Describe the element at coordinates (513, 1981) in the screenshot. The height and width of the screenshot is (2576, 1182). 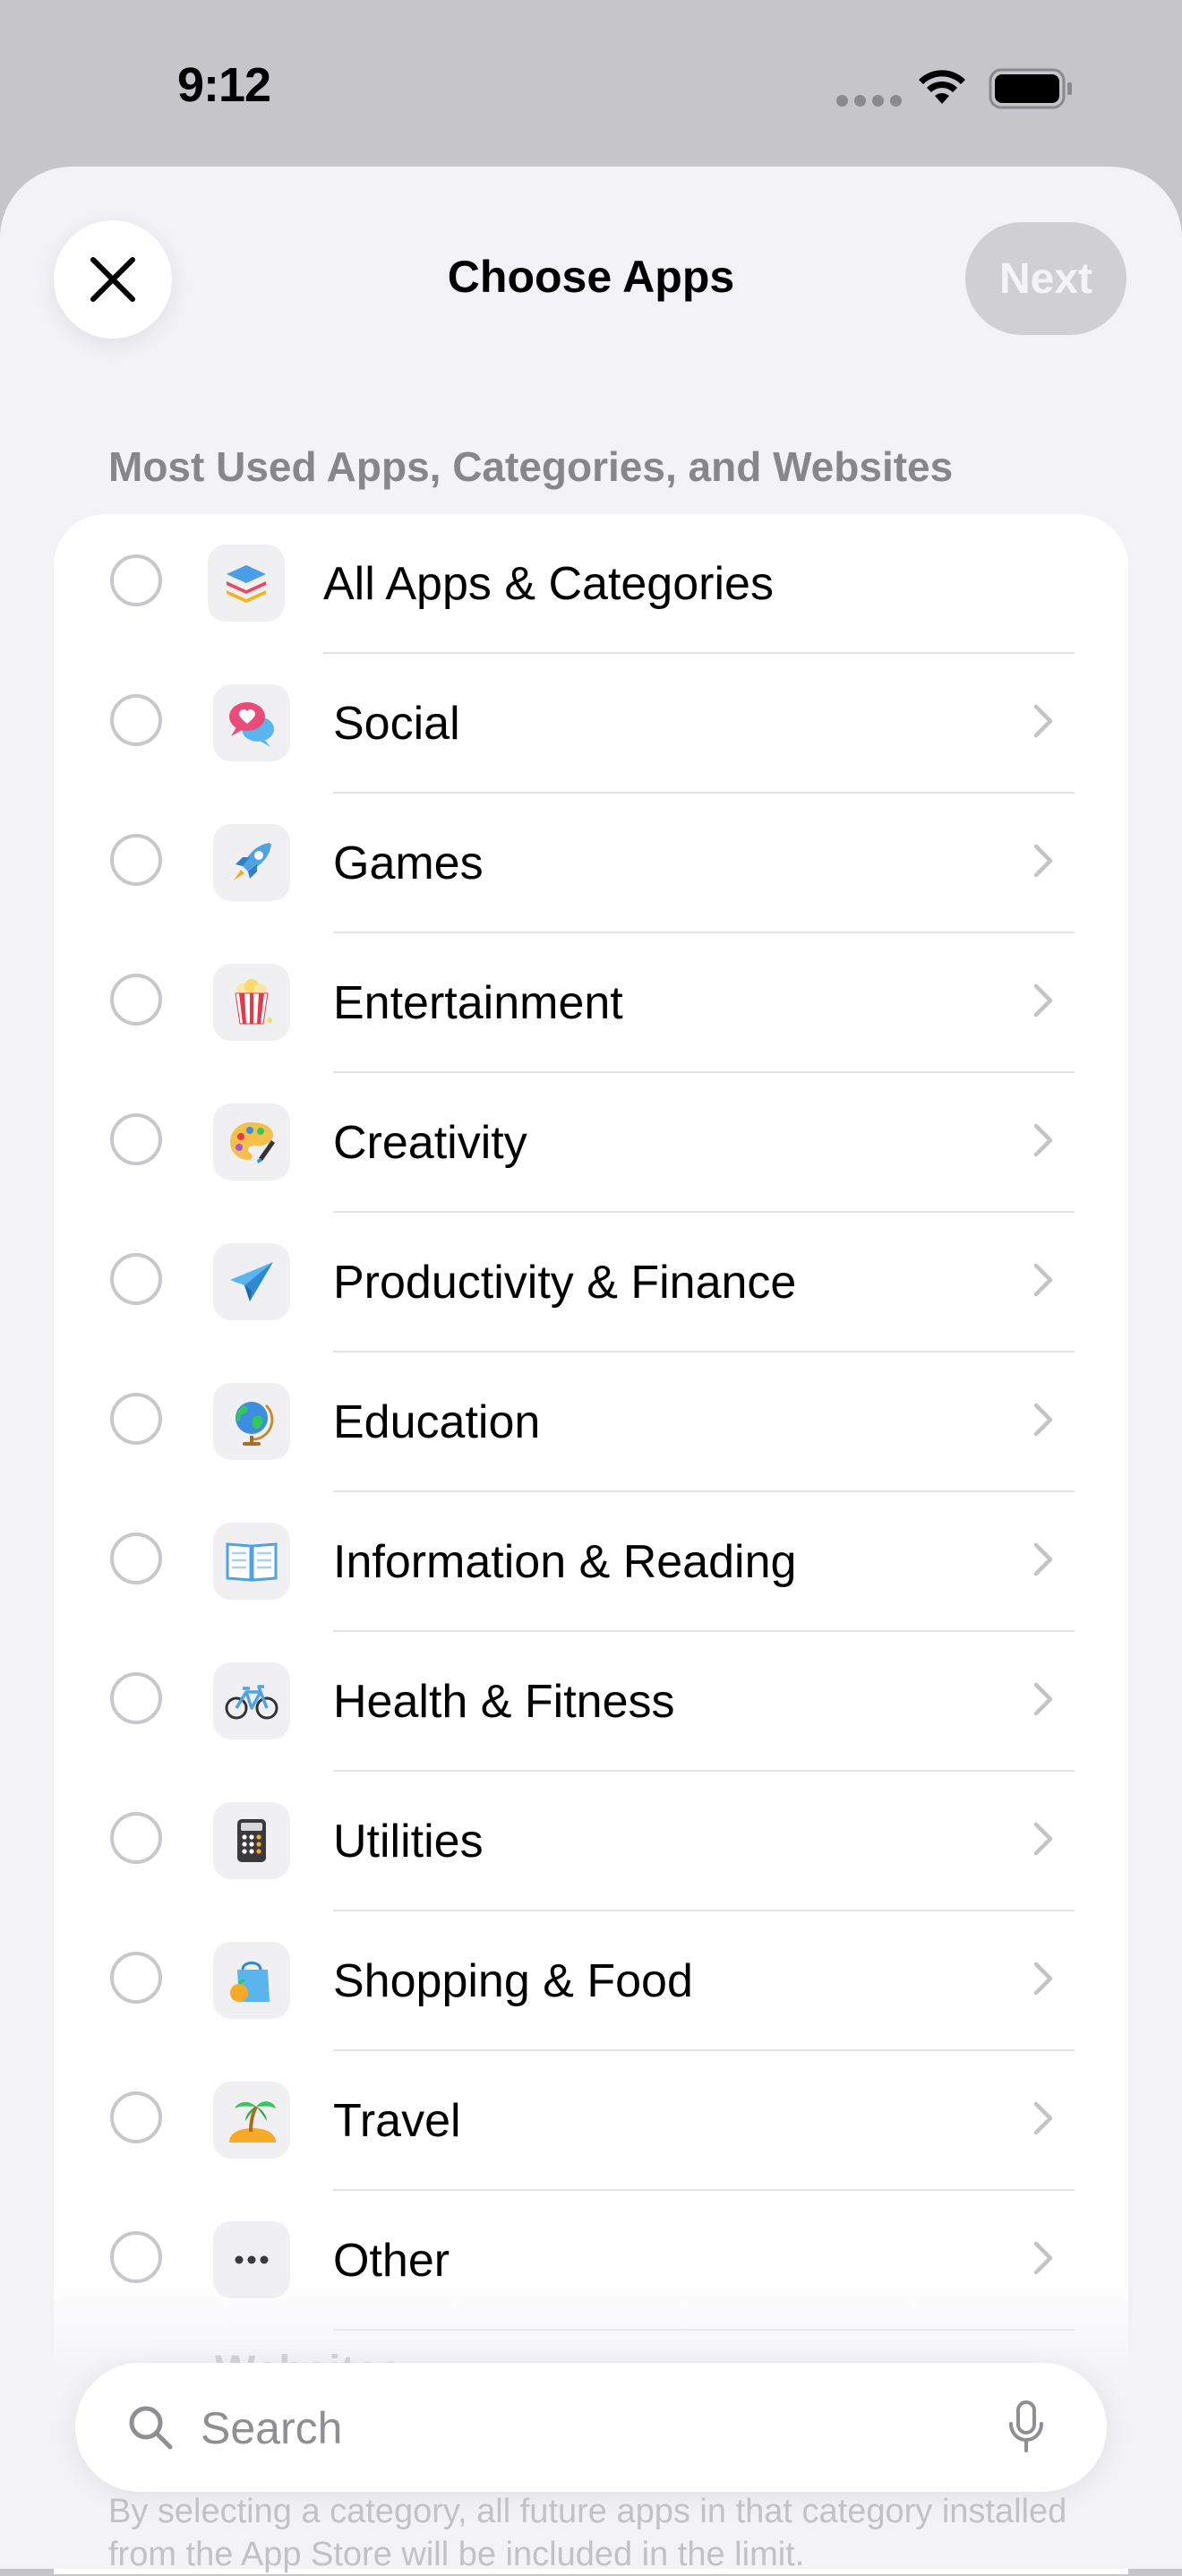
I see `list-item-label: Shopping & Food` at that location.